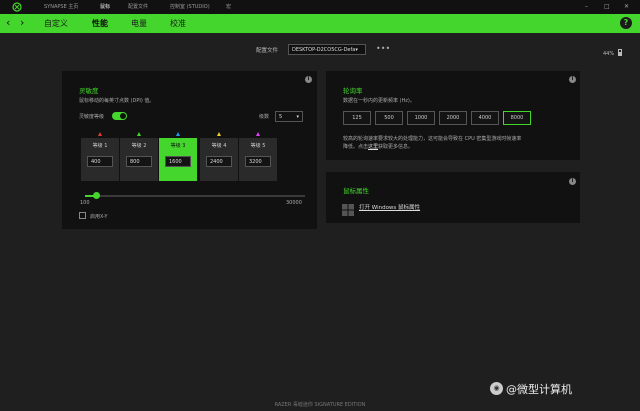 This screenshot has height=411, width=640. Describe the element at coordinates (607, 7) in the screenshot. I see `maximize-button: □` at that location.